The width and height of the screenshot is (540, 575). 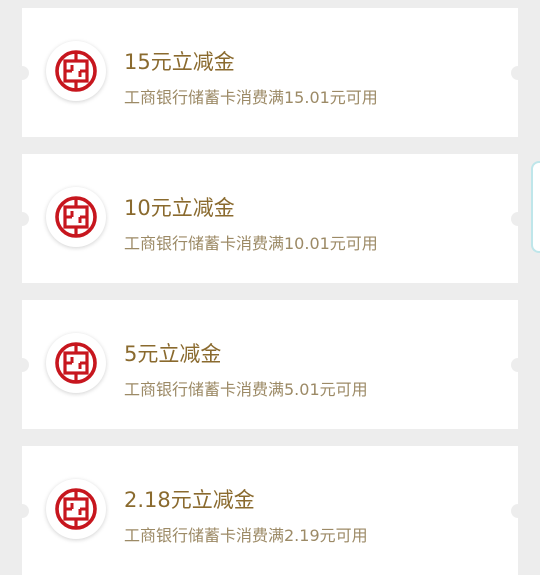 What do you see at coordinates (251, 243) in the screenshot?
I see `coupon-description: 工商银行储蓄卡消费满10.01元可用` at bounding box center [251, 243].